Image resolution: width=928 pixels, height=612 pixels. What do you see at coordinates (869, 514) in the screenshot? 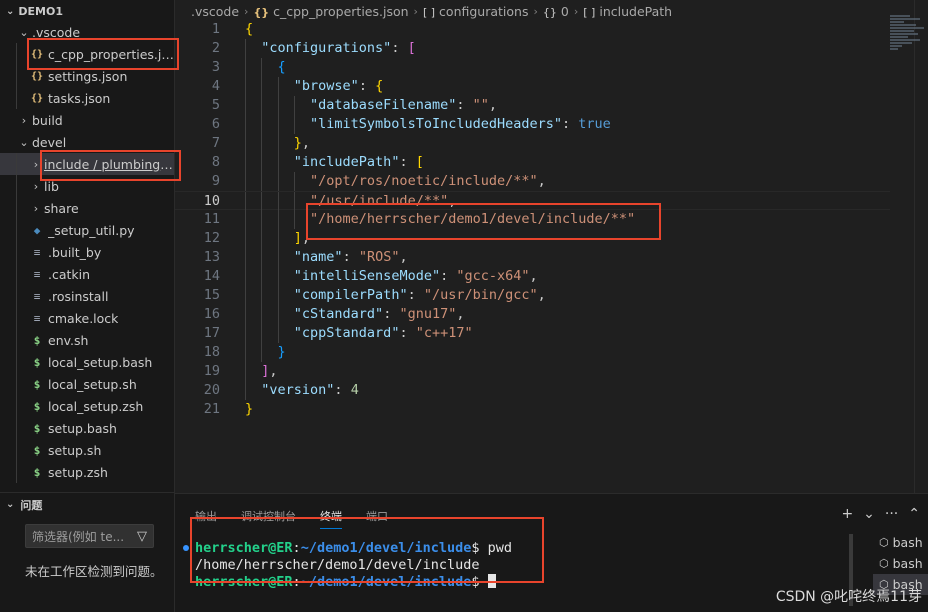
I see `dropdown-icon: ⌄` at bounding box center [869, 514].